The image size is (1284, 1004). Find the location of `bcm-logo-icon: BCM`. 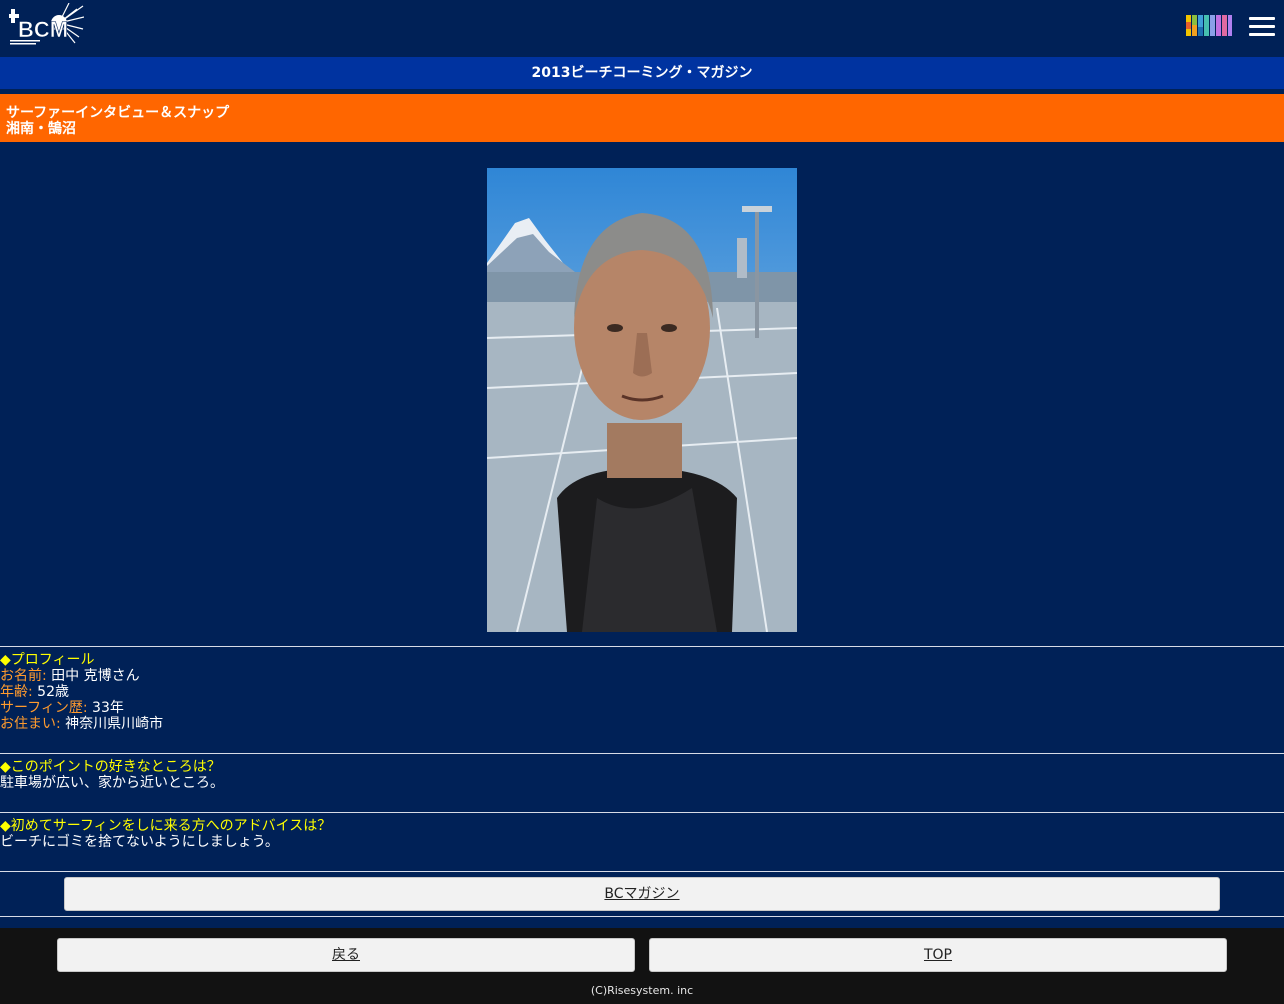

bcm-logo-icon: BCM is located at coordinates (46, 25).